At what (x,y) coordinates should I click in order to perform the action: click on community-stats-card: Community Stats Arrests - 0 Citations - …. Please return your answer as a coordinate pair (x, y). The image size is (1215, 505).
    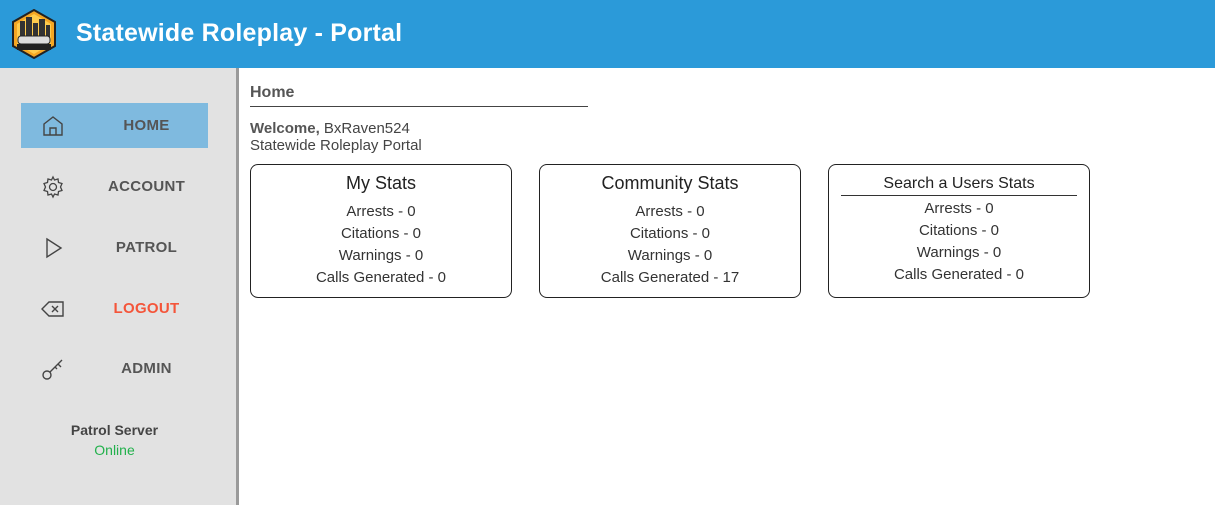
    Looking at the image, I should click on (670, 231).